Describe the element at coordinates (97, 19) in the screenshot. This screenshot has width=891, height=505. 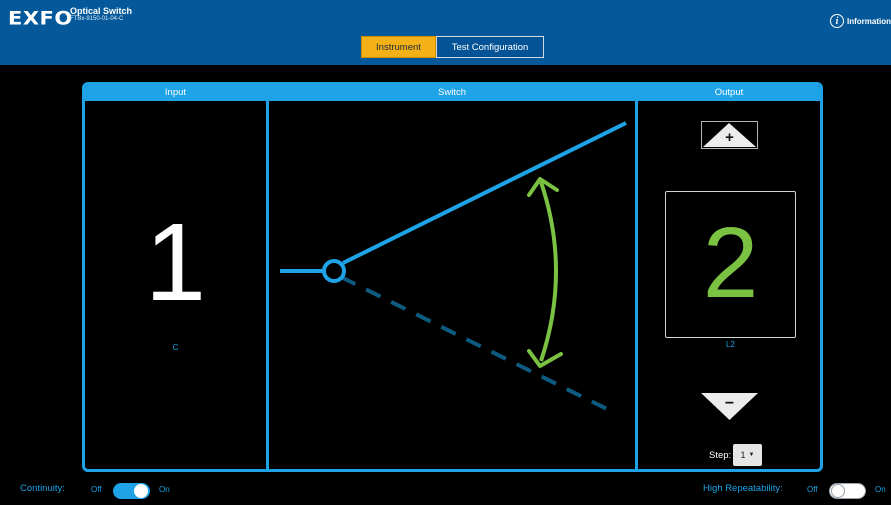
I see `app-subtitle: FTBx-9150-01-04-C` at that location.